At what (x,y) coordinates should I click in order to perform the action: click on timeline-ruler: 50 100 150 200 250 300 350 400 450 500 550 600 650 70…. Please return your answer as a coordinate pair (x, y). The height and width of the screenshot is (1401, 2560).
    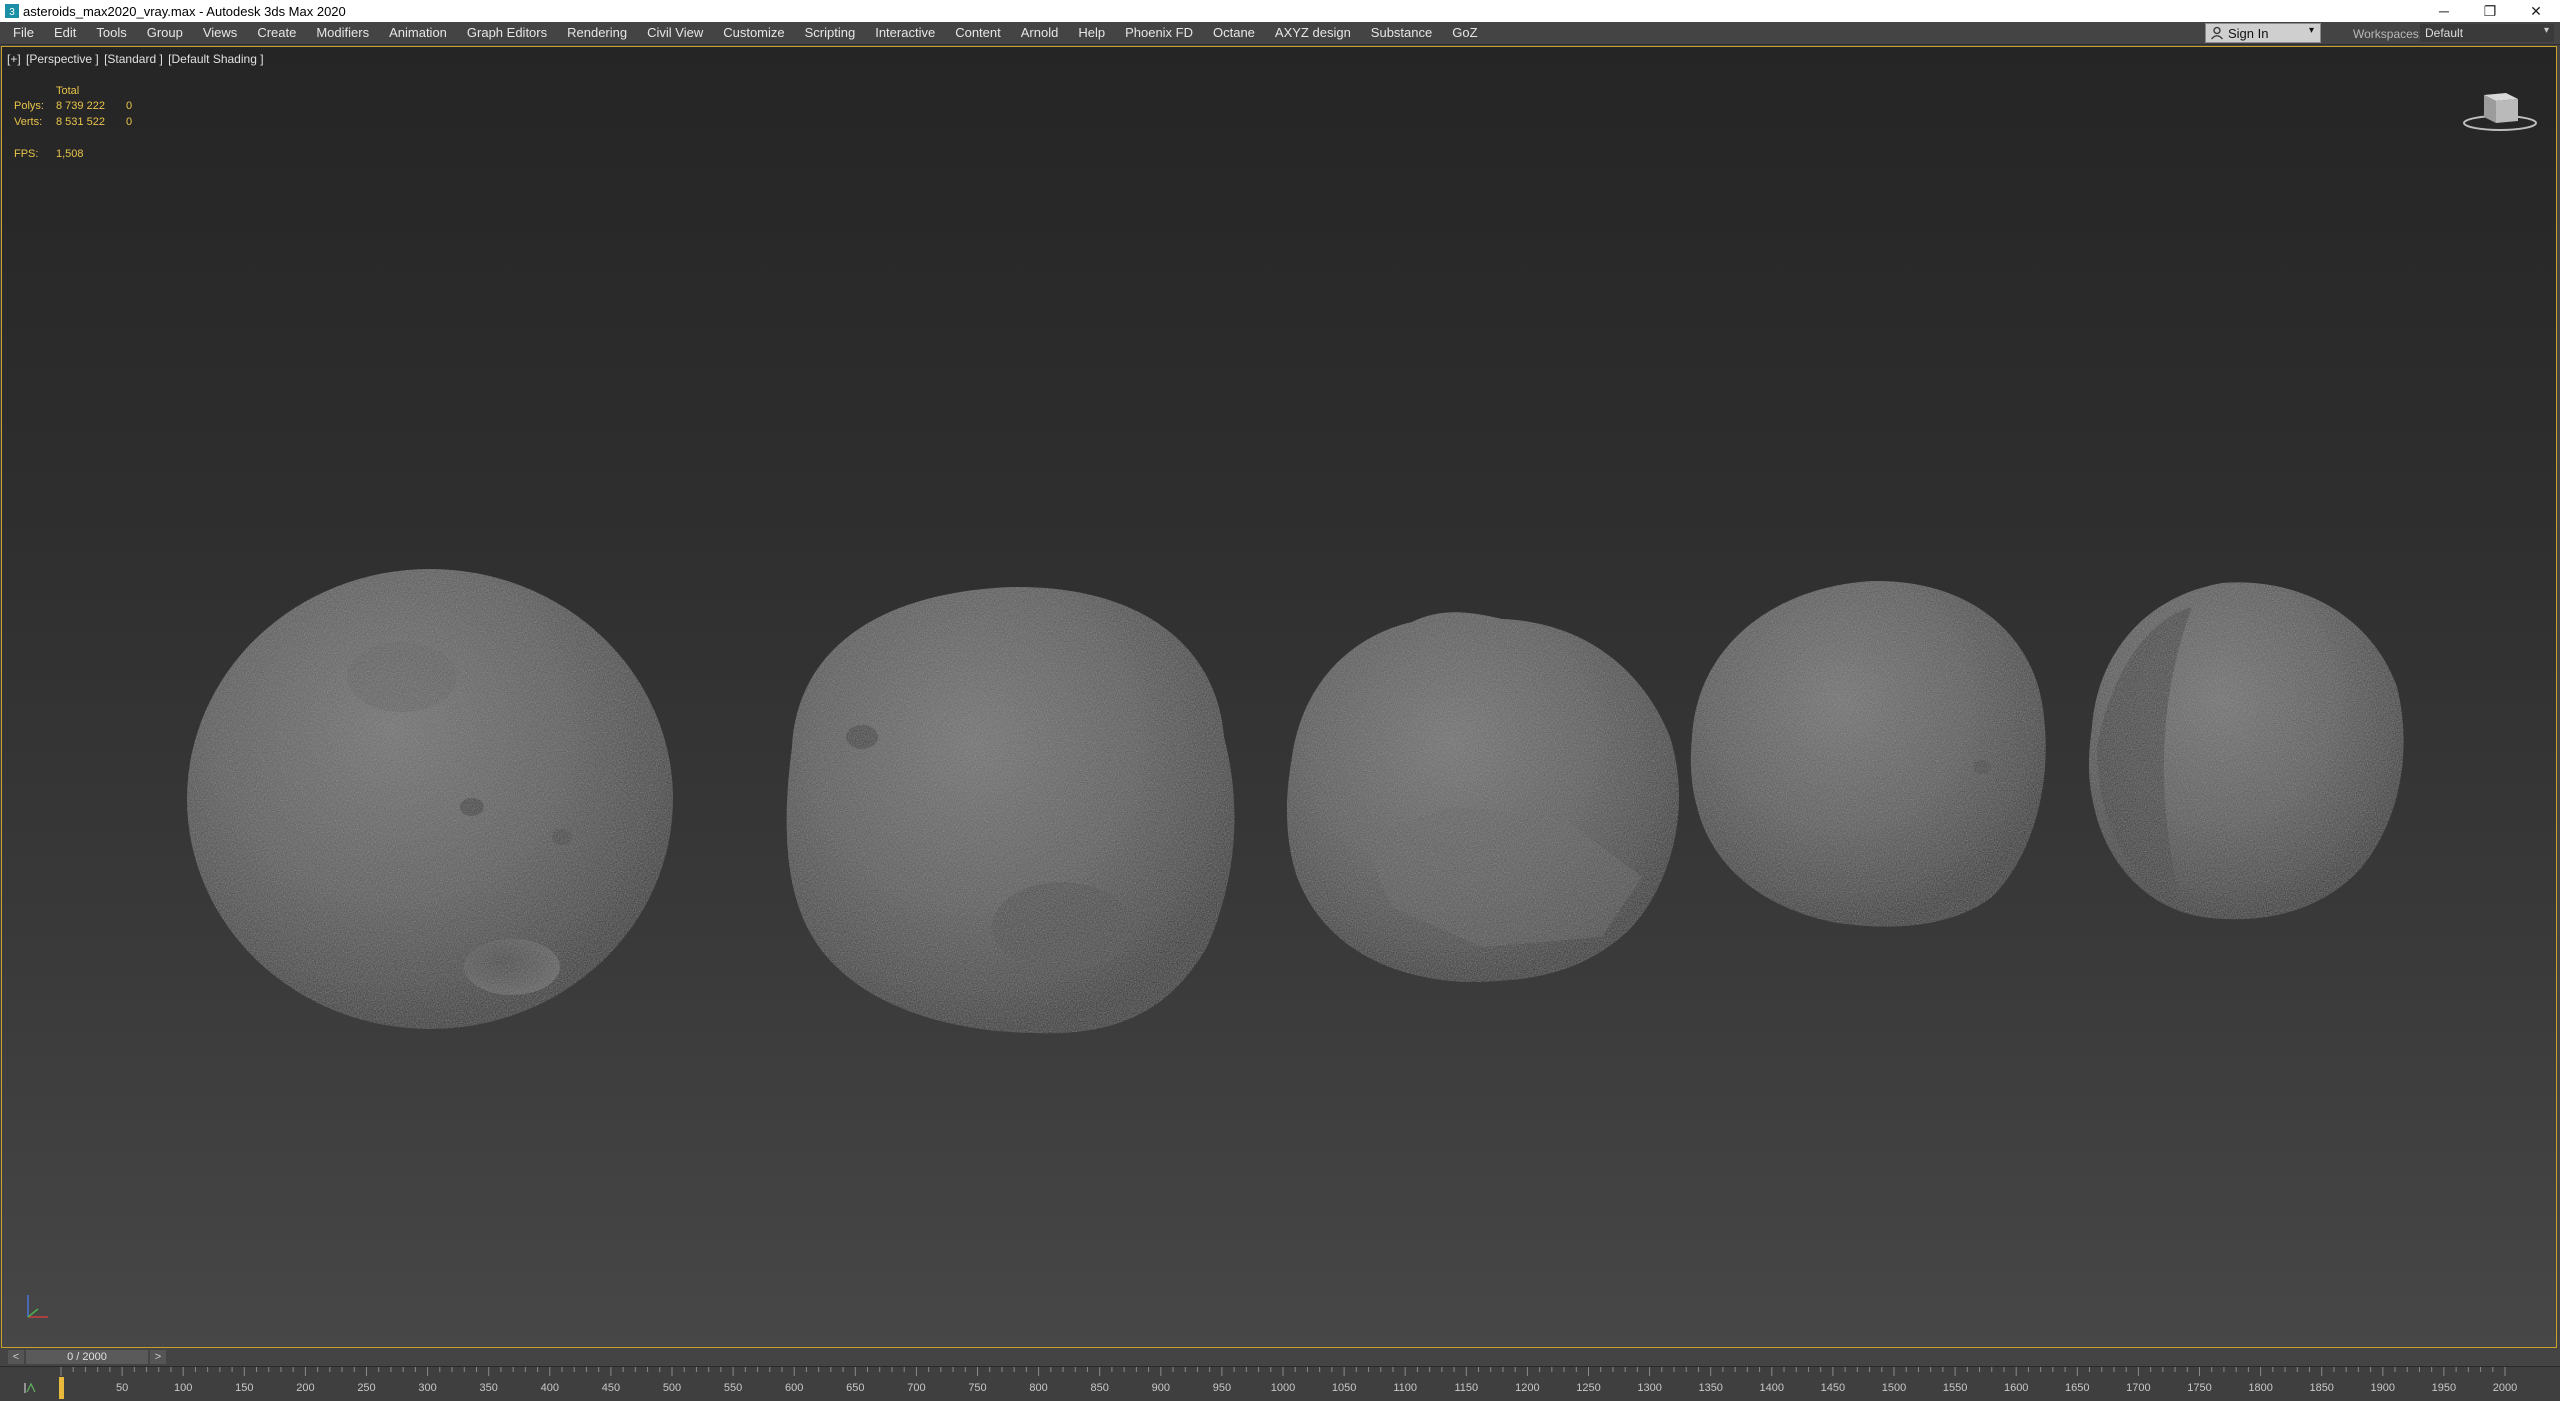
    Looking at the image, I should click on (1288, 1380).